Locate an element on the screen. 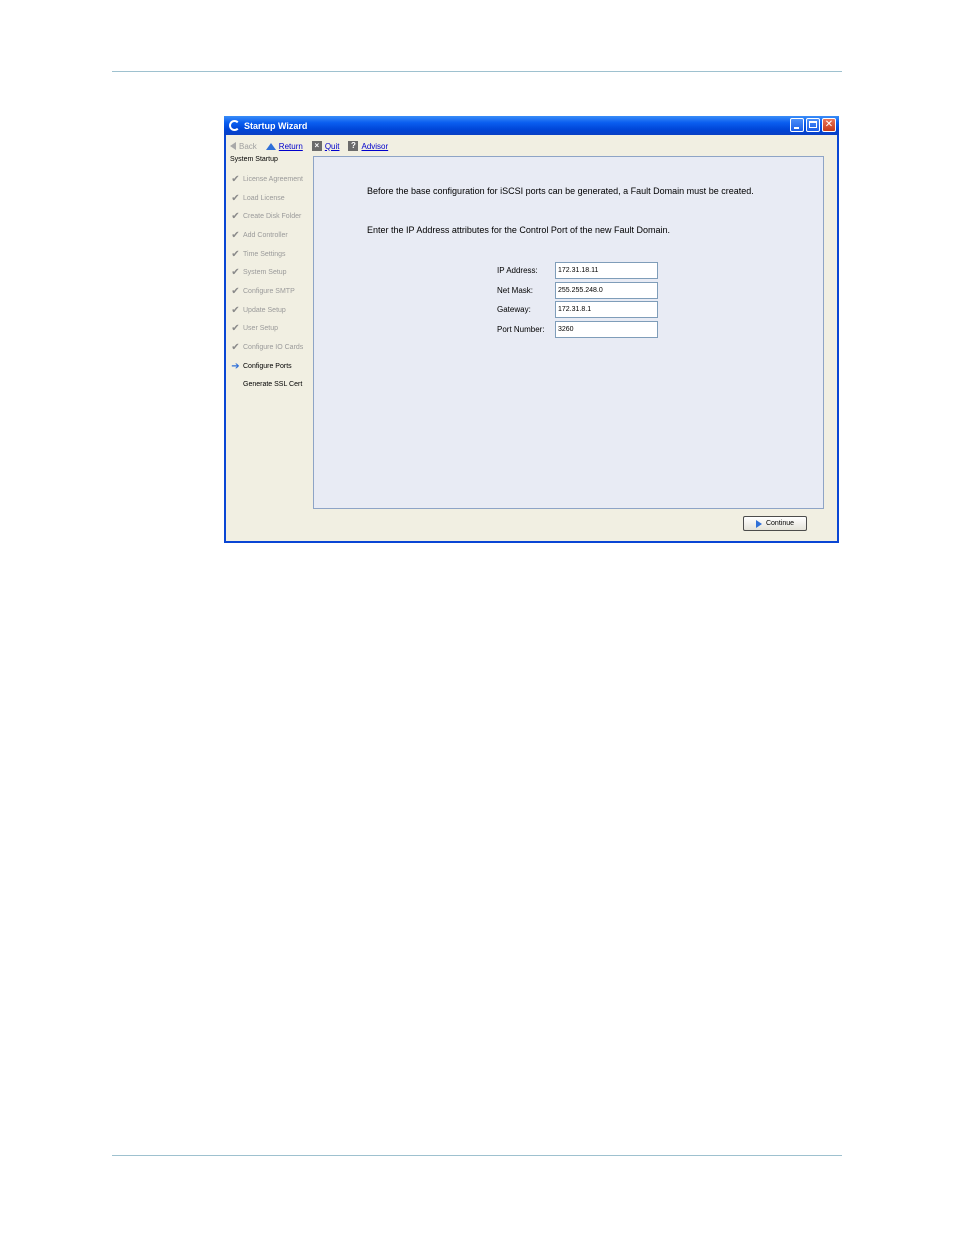  step-label: User Setup is located at coordinates (261, 329).